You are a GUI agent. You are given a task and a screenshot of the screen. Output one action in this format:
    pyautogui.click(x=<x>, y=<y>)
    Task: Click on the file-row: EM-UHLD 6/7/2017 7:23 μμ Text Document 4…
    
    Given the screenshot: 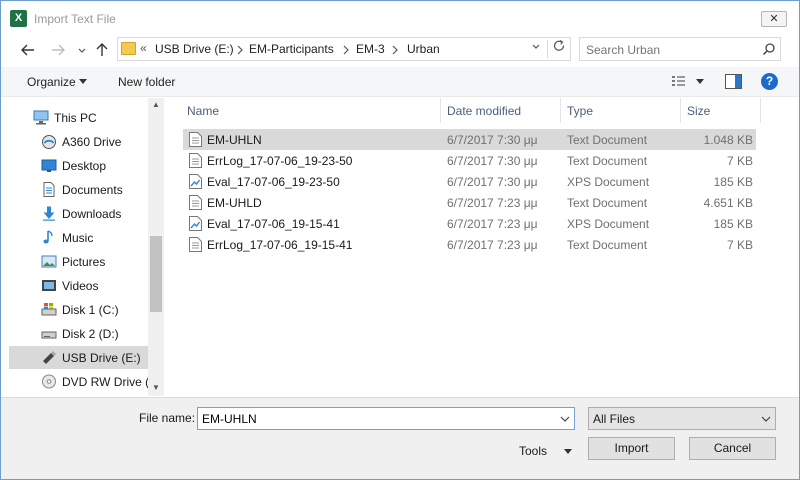 What is the action you would take?
    pyautogui.click(x=469, y=202)
    